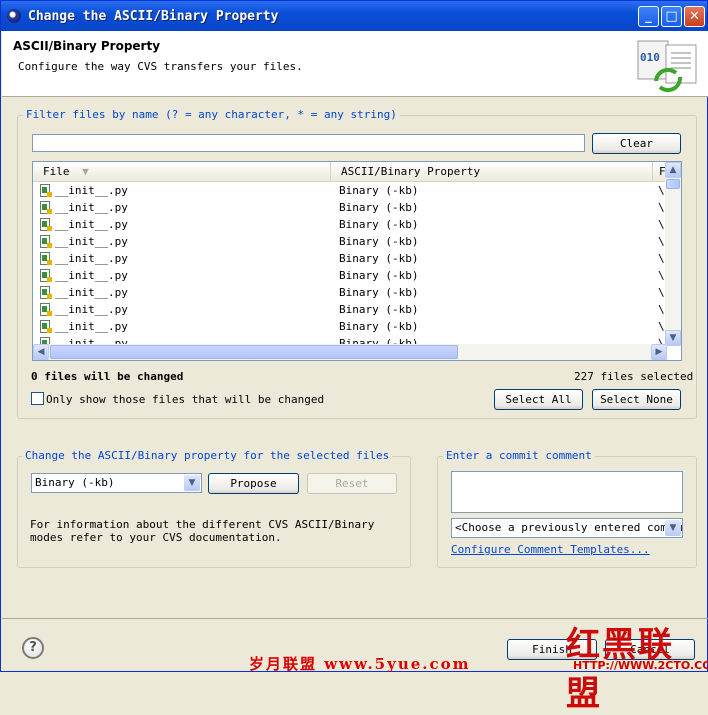 The height and width of the screenshot is (715, 708). I want to click on vertical-scrollbar: ▲ ▼, so click(673, 254).